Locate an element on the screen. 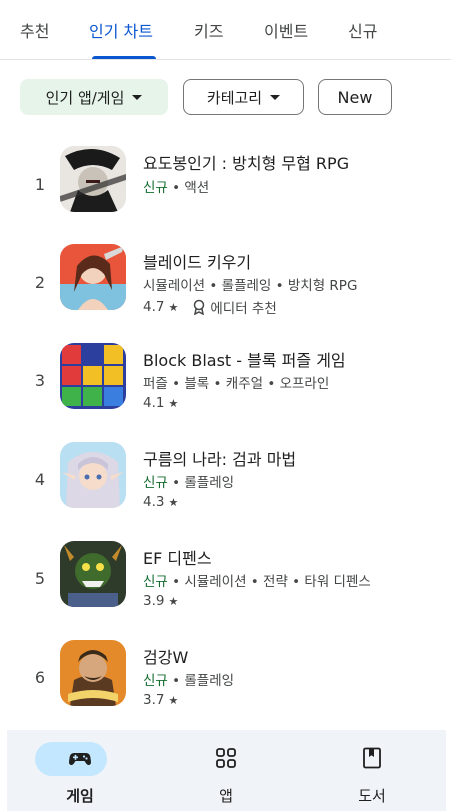 Image resolution: width=451 pixels, height=811 pixels. list-item: 6 검강W 신규 • 롤플레잉 3.7 ★ is located at coordinates (225, 679).